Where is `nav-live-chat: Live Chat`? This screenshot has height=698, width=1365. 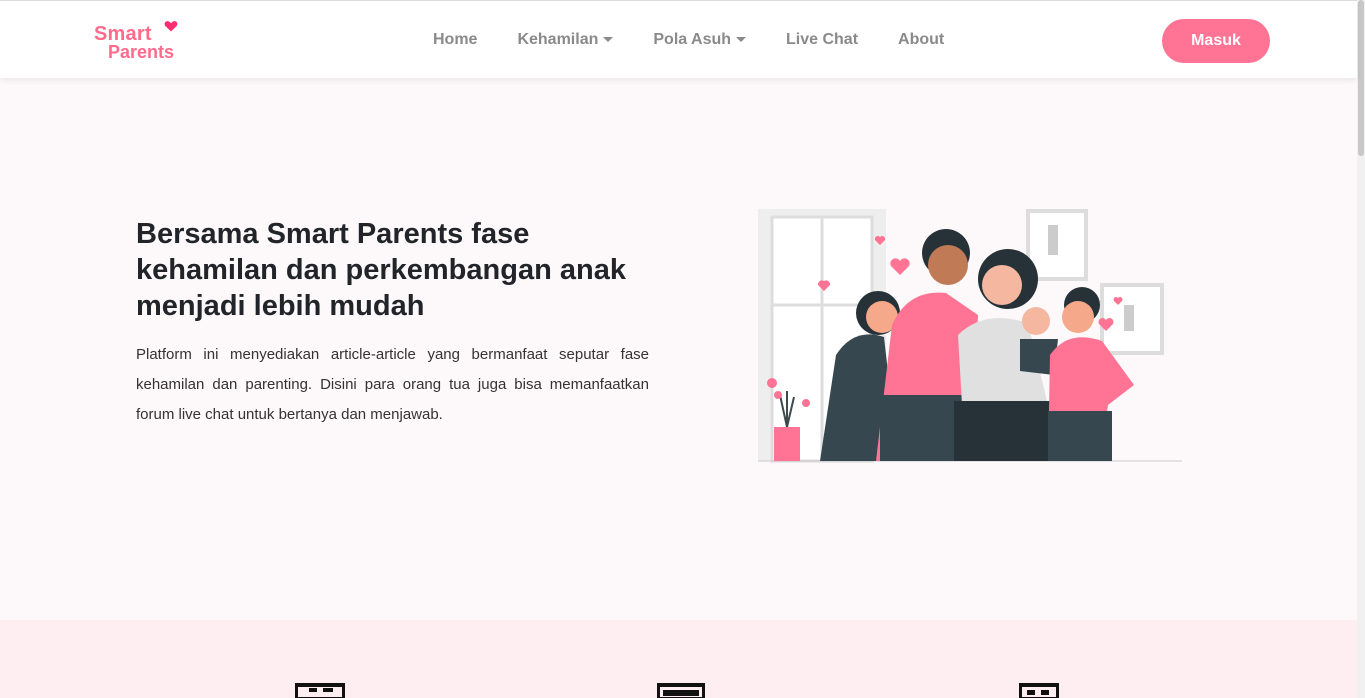 nav-live-chat: Live Chat is located at coordinates (822, 40).